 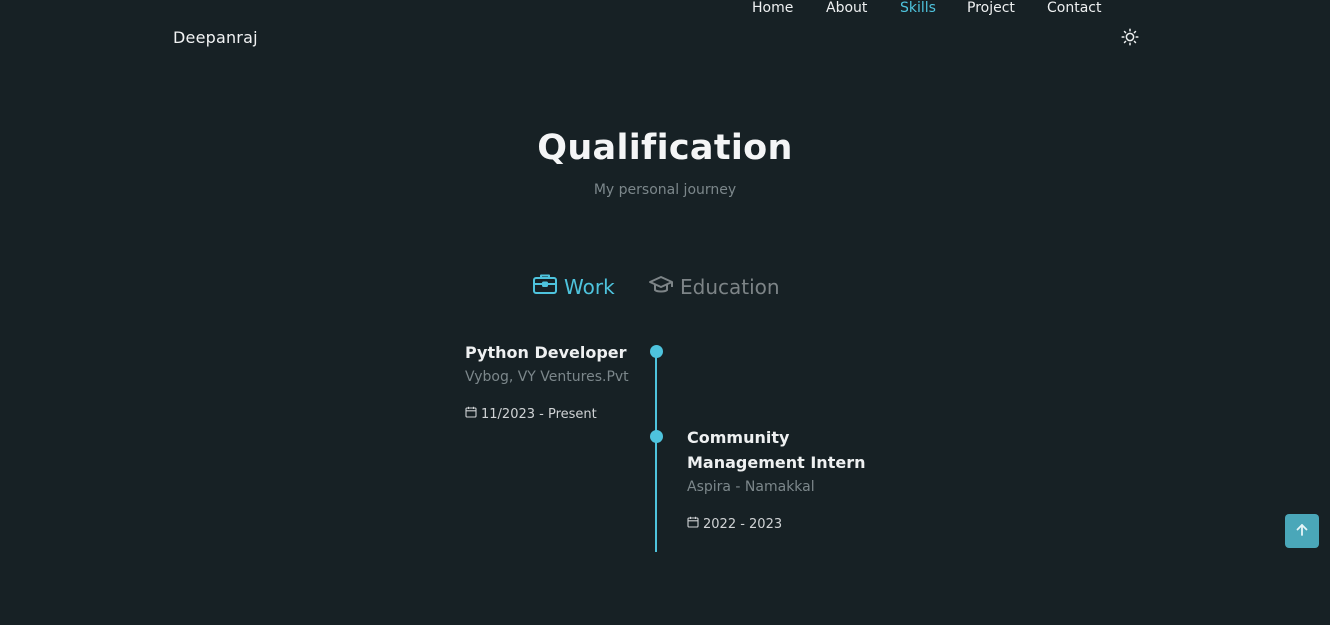 What do you see at coordinates (918, 8) in the screenshot?
I see `nav-skills: Skills` at bounding box center [918, 8].